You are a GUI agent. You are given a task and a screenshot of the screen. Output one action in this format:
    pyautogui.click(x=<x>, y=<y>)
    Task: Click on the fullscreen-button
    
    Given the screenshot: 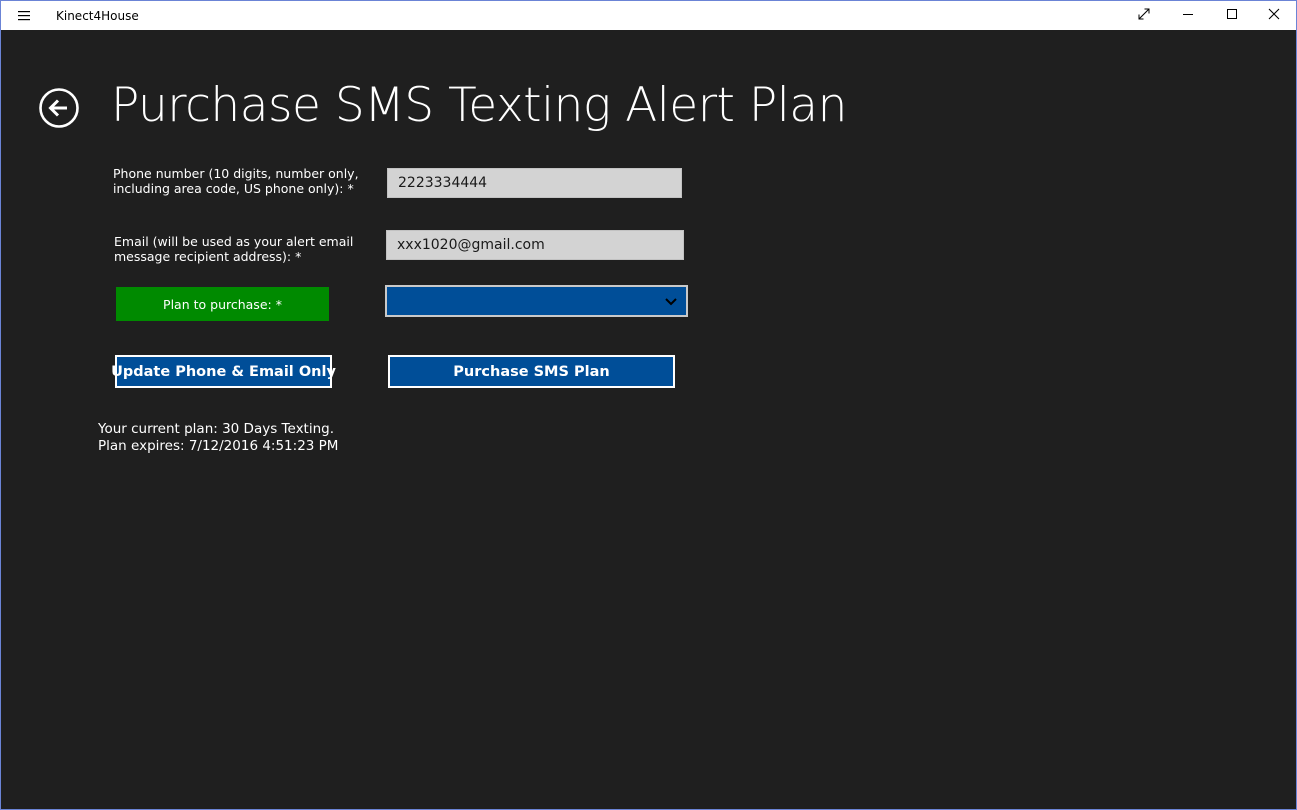 What is the action you would take?
    pyautogui.click(x=1144, y=15)
    